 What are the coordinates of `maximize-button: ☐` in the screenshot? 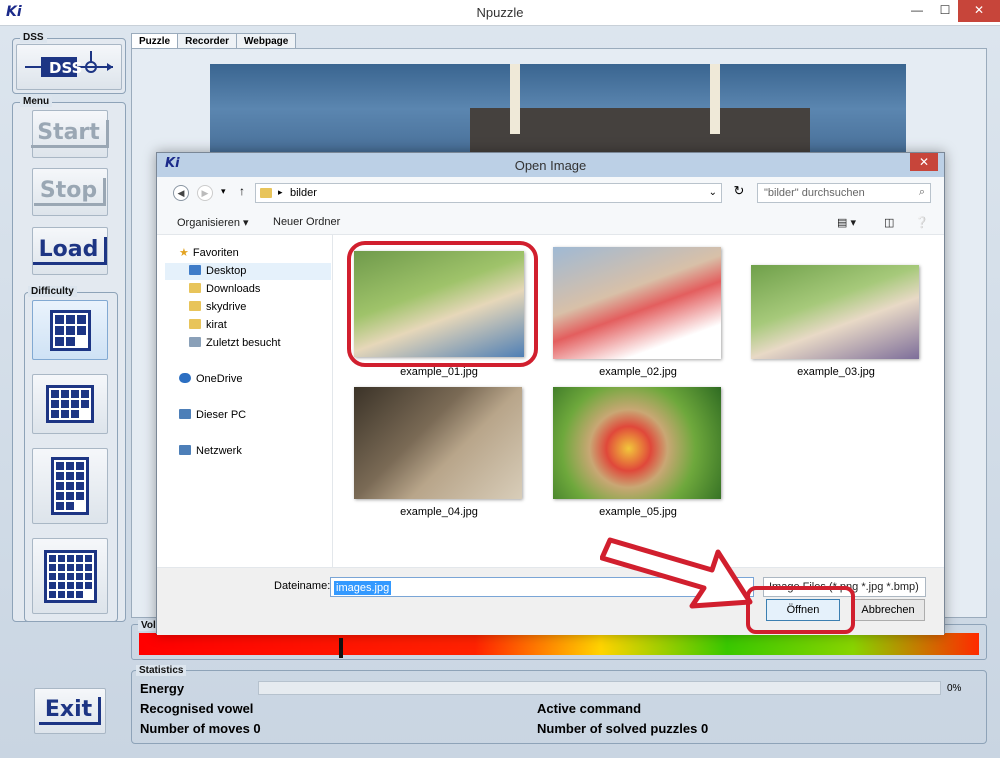 It's located at (945, 11).